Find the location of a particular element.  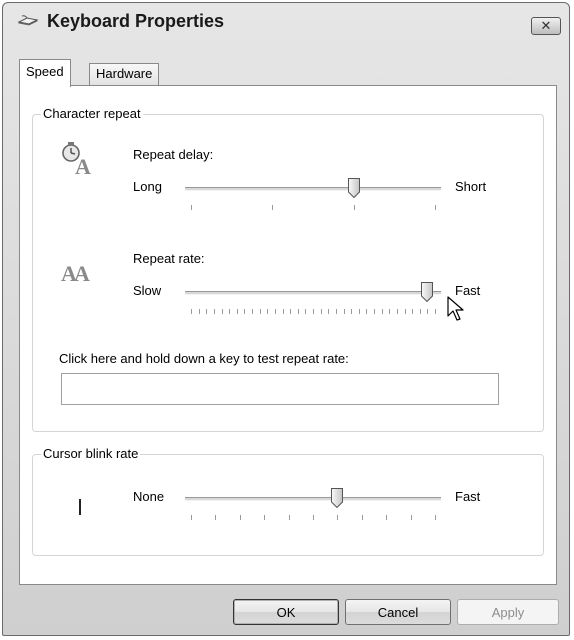

close-button: ✕ is located at coordinates (546, 26).